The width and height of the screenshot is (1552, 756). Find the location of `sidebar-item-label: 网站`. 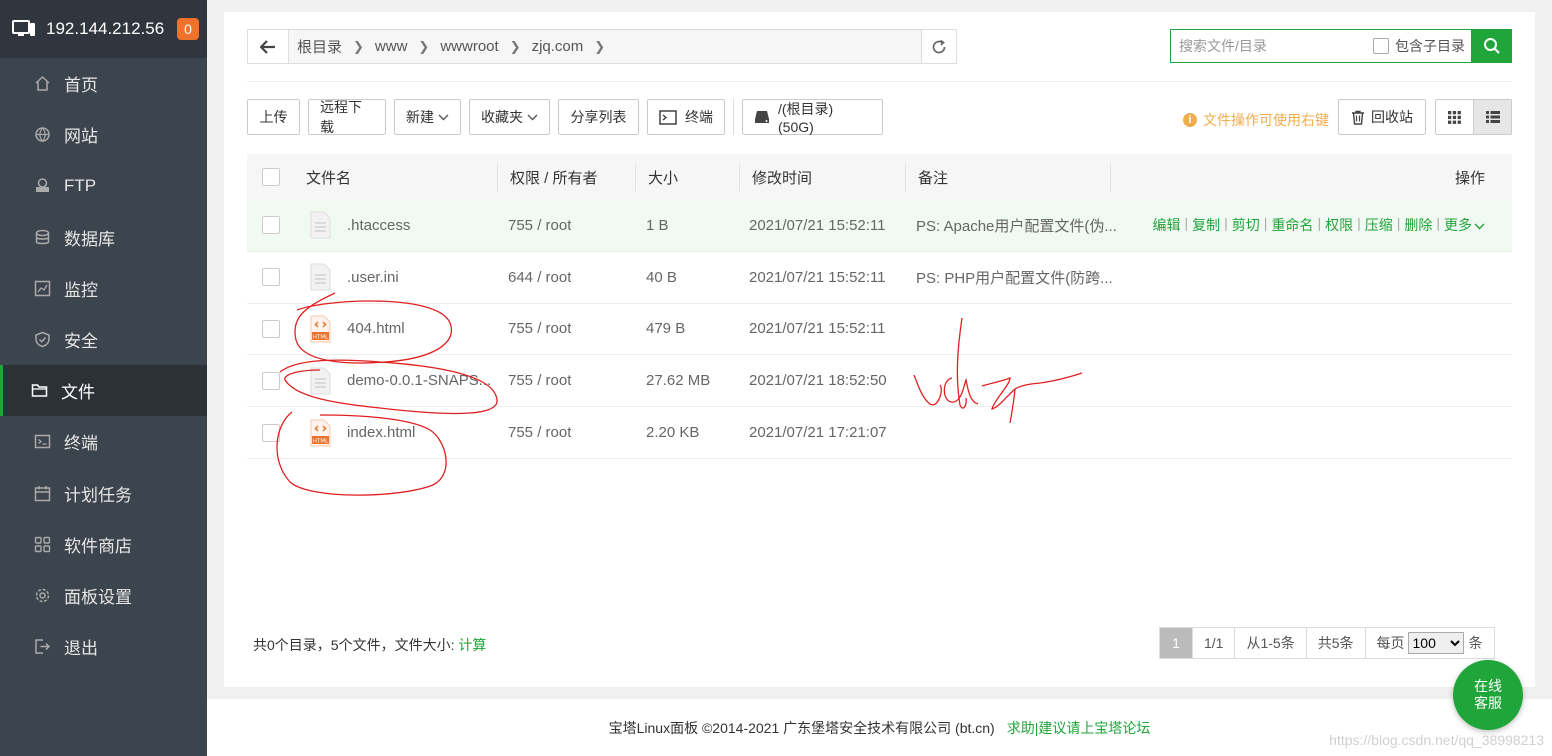

sidebar-item-label: 网站 is located at coordinates (81, 137).